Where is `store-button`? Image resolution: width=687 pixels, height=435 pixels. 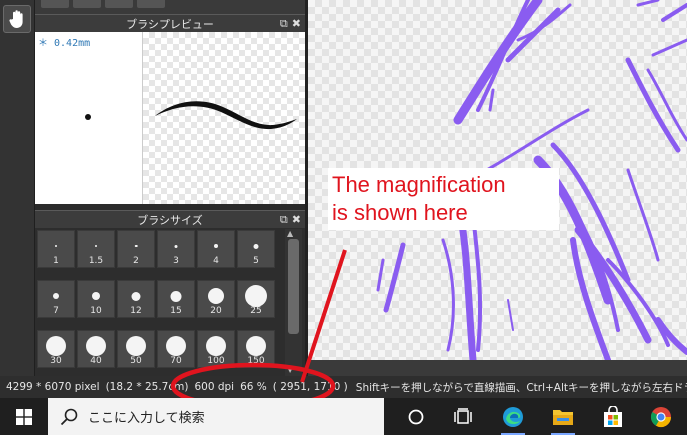
store-button is located at coordinates (613, 416).